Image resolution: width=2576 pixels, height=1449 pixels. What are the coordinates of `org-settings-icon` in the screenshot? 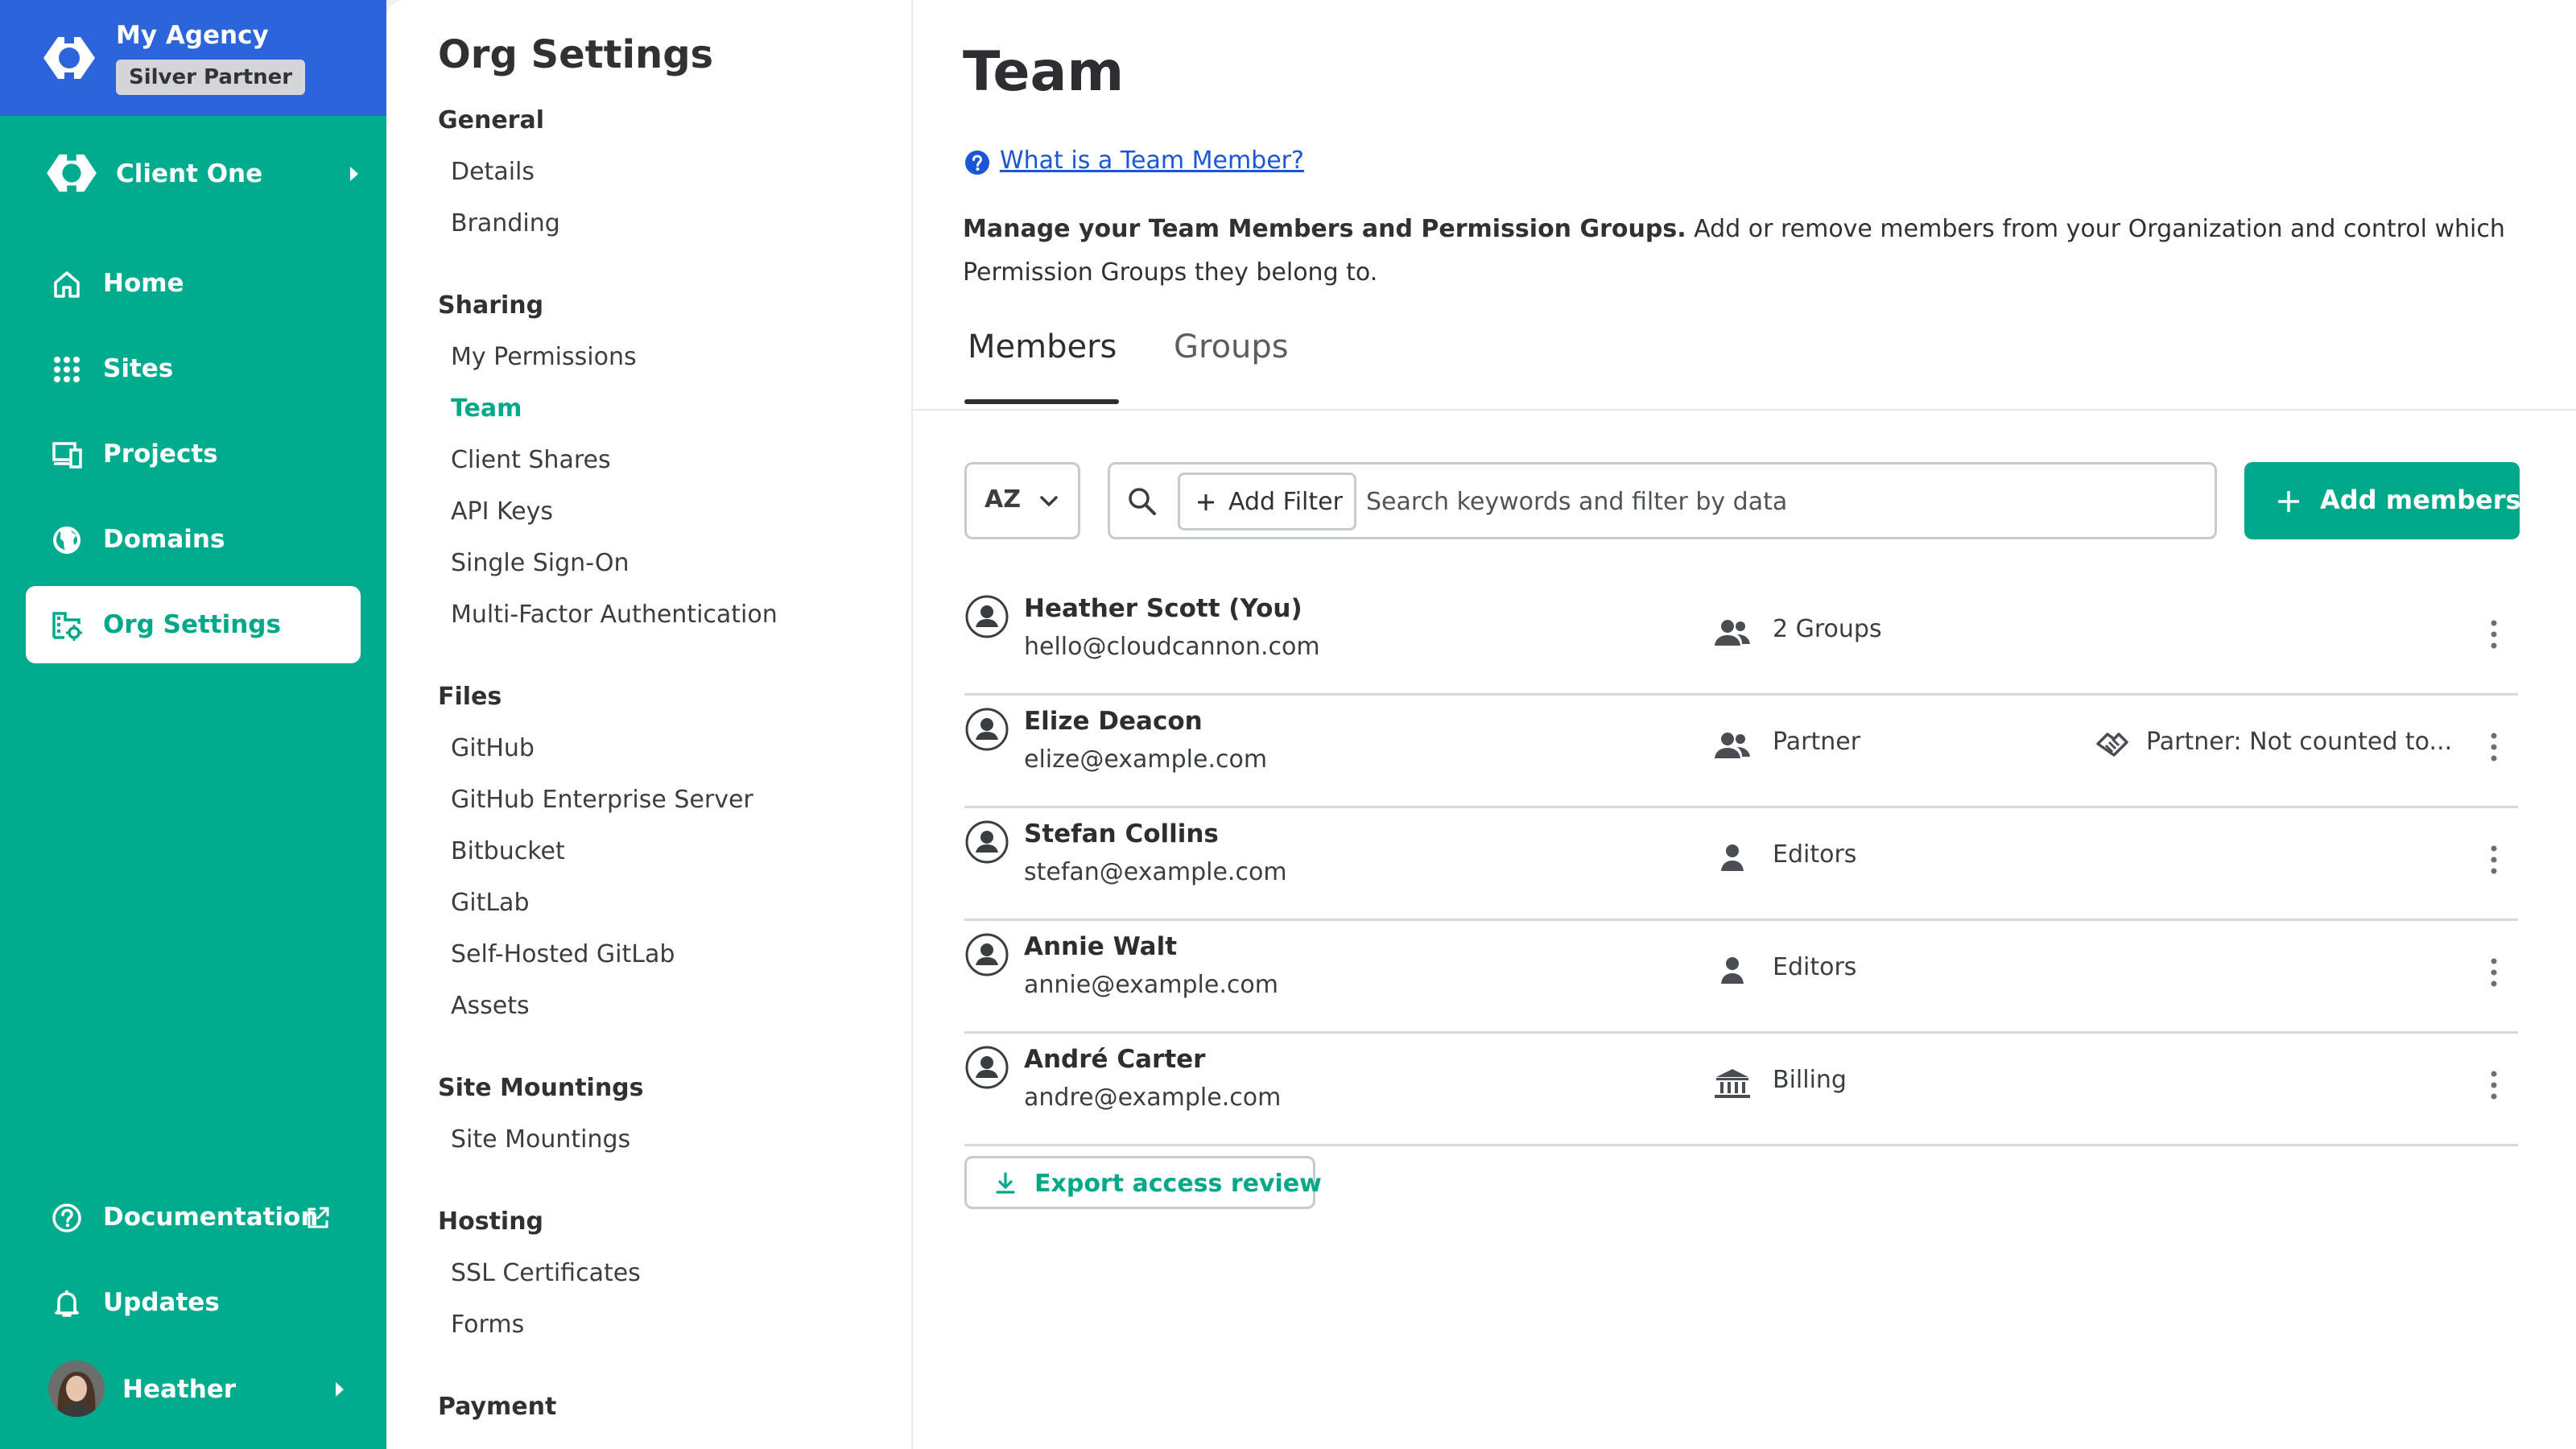 It's located at (67, 626).